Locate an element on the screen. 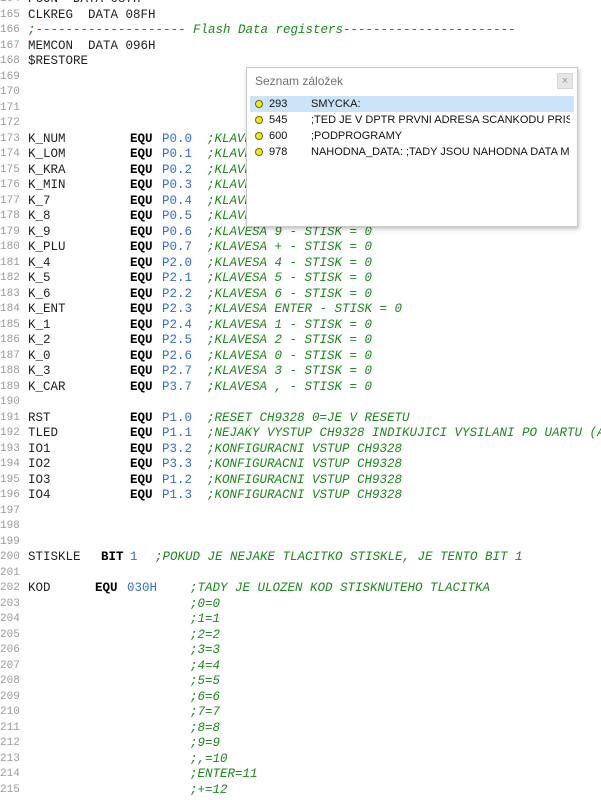 The image size is (601, 800). code-token: ;6=6 is located at coordinates (205, 696).